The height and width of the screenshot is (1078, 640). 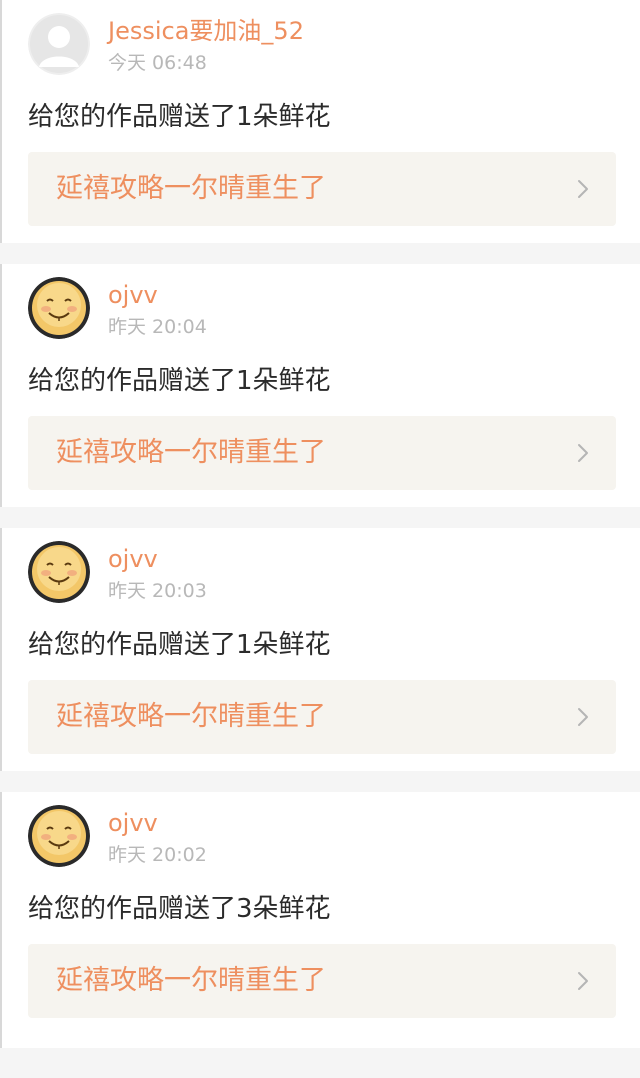 I want to click on username-link: Jessica要加油_52, so click(x=206, y=31).